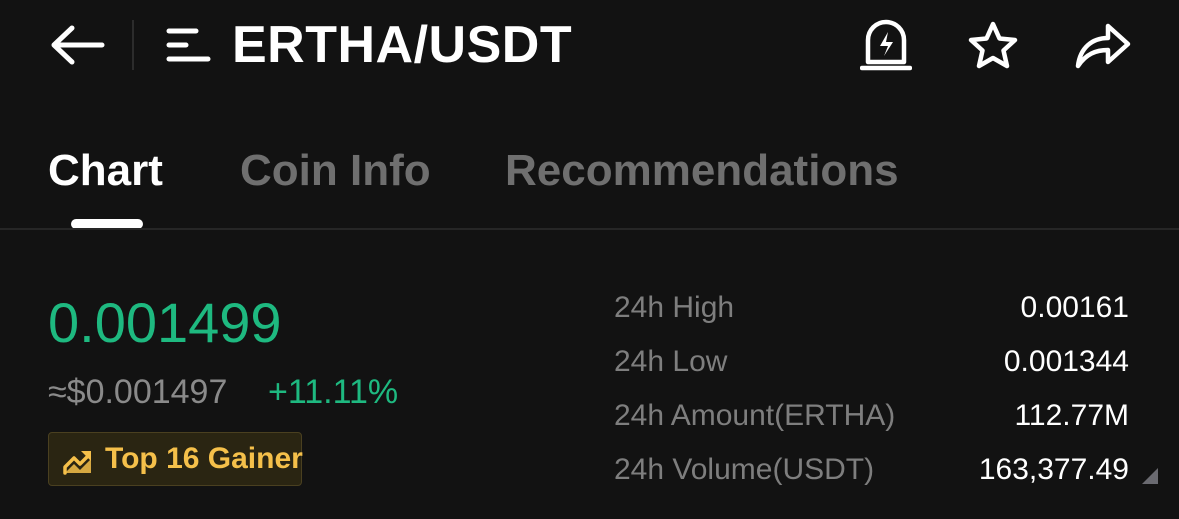 The image size is (1179, 519). Describe the element at coordinates (189, 45) in the screenshot. I see `list-menu-icon` at that location.